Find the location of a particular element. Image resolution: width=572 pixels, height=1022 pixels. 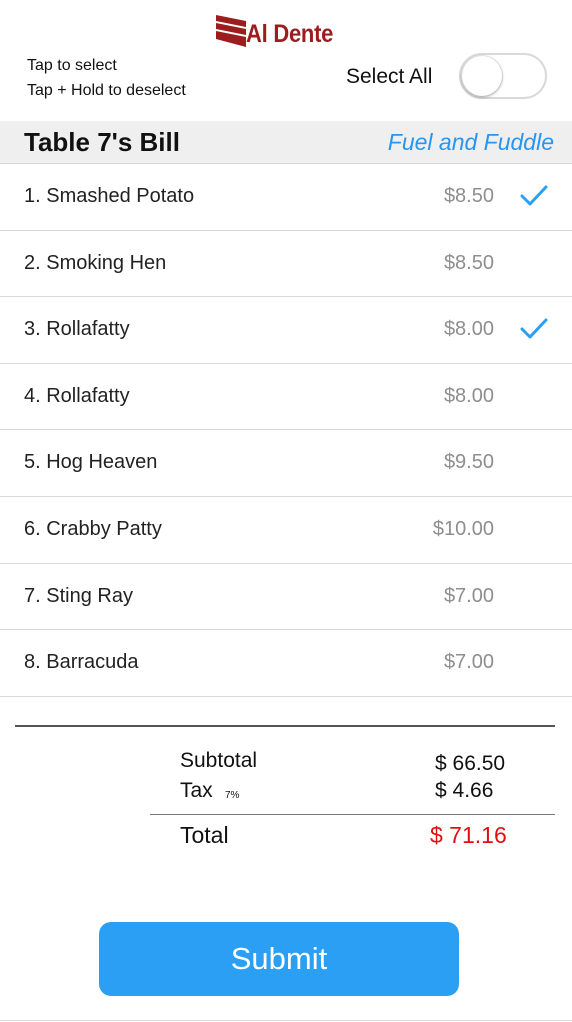

item-price: $10.00 is located at coordinates (463, 528).